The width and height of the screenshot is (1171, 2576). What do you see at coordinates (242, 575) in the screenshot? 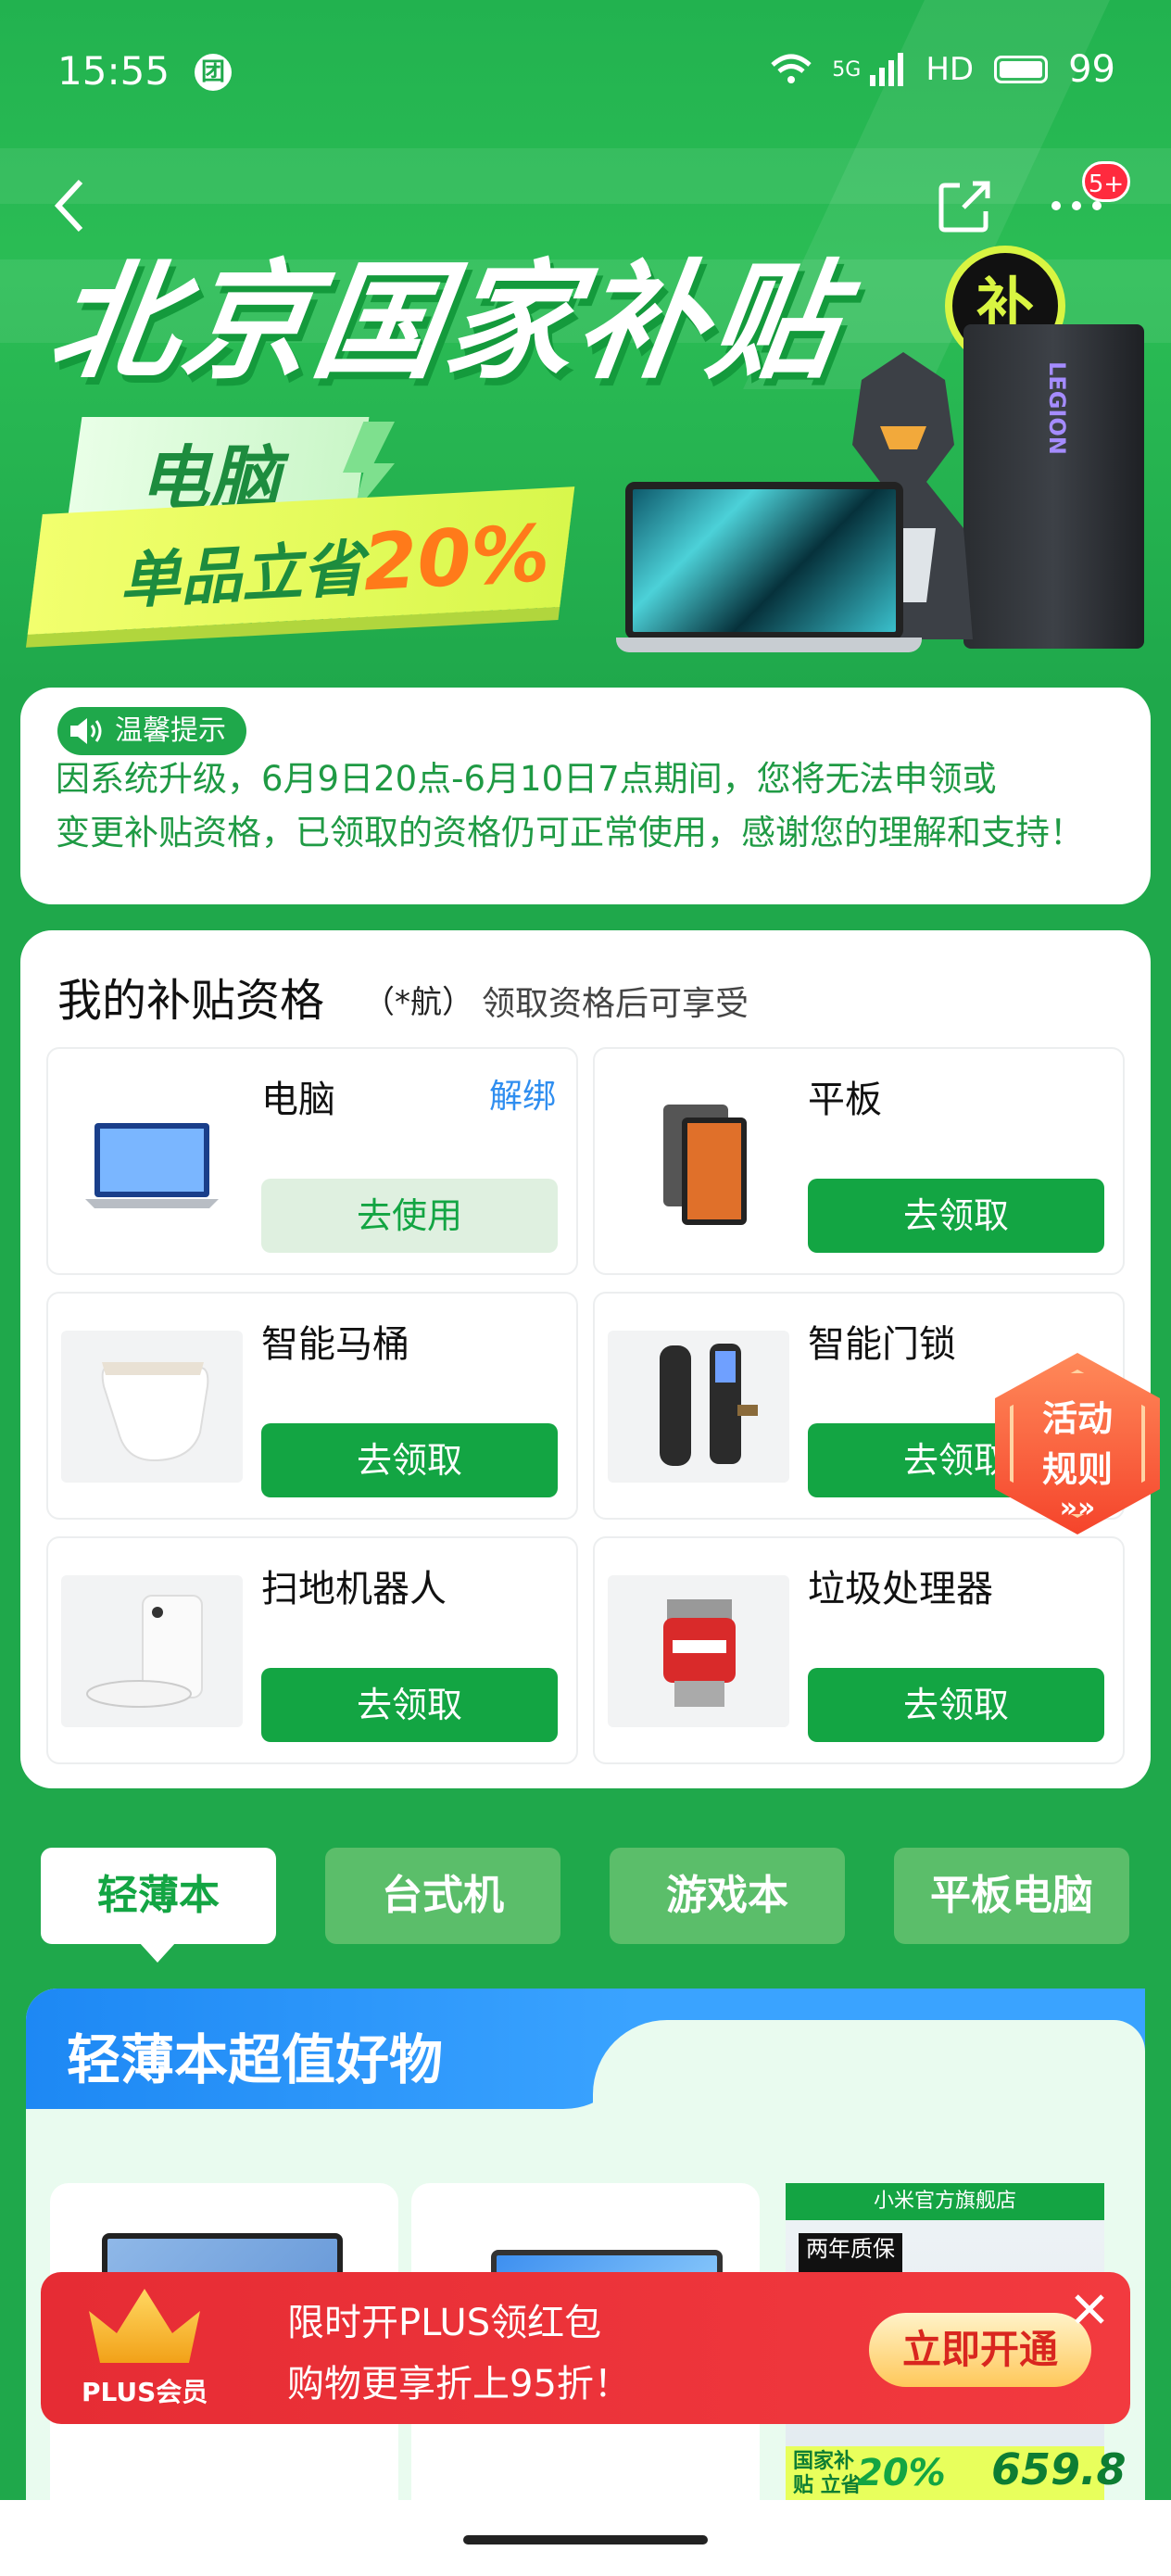
I see `banner-save-prefix: 单品立省` at bounding box center [242, 575].